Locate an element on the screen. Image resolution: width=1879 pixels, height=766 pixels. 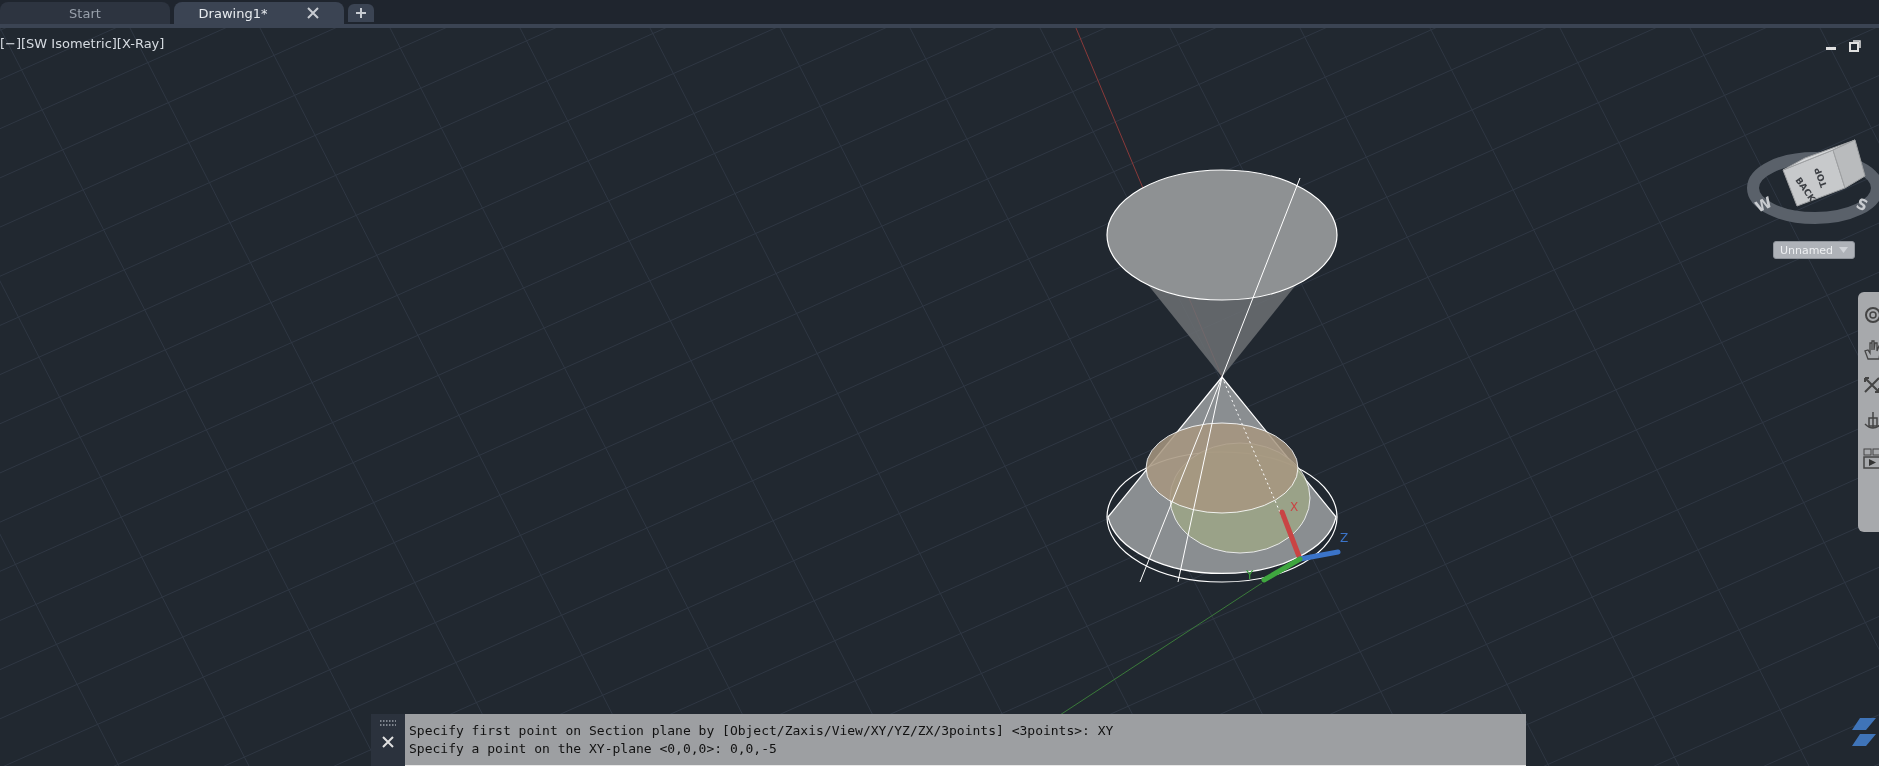
steering-wheel-icon is located at coordinates (1871, 315).